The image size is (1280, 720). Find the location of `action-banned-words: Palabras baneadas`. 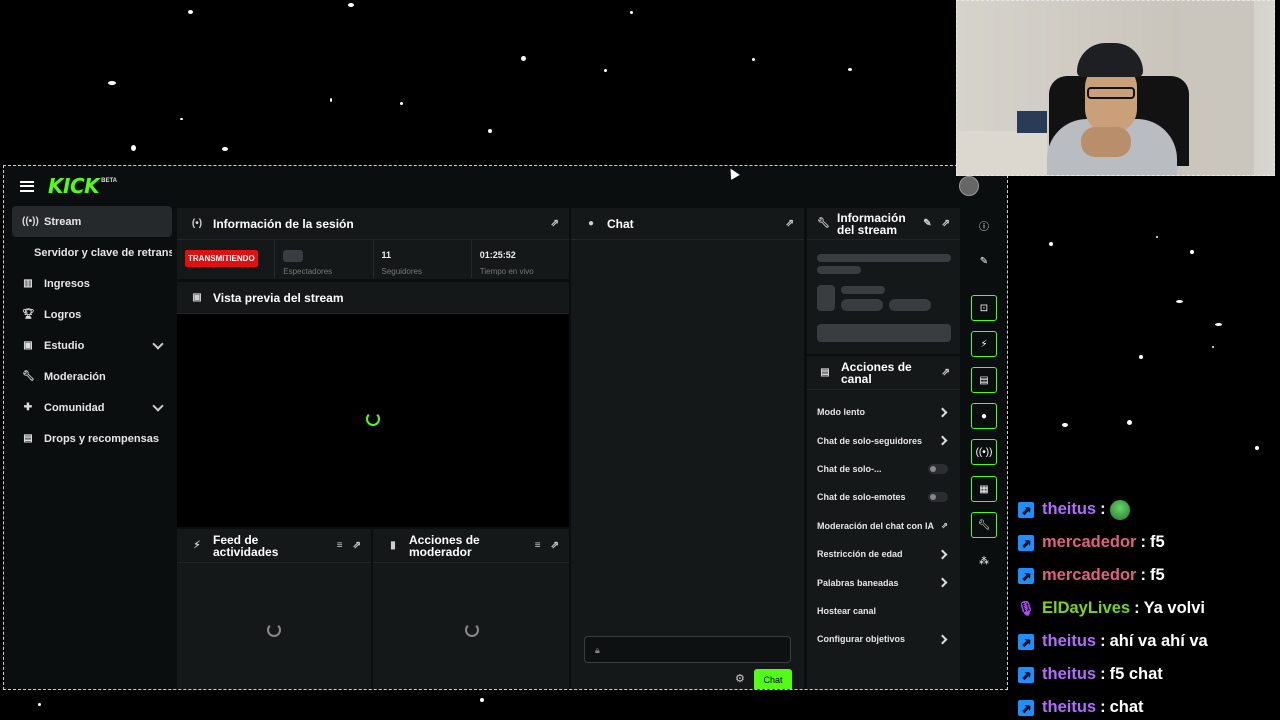

action-banned-words: Palabras baneadas is located at coordinates (883, 582).